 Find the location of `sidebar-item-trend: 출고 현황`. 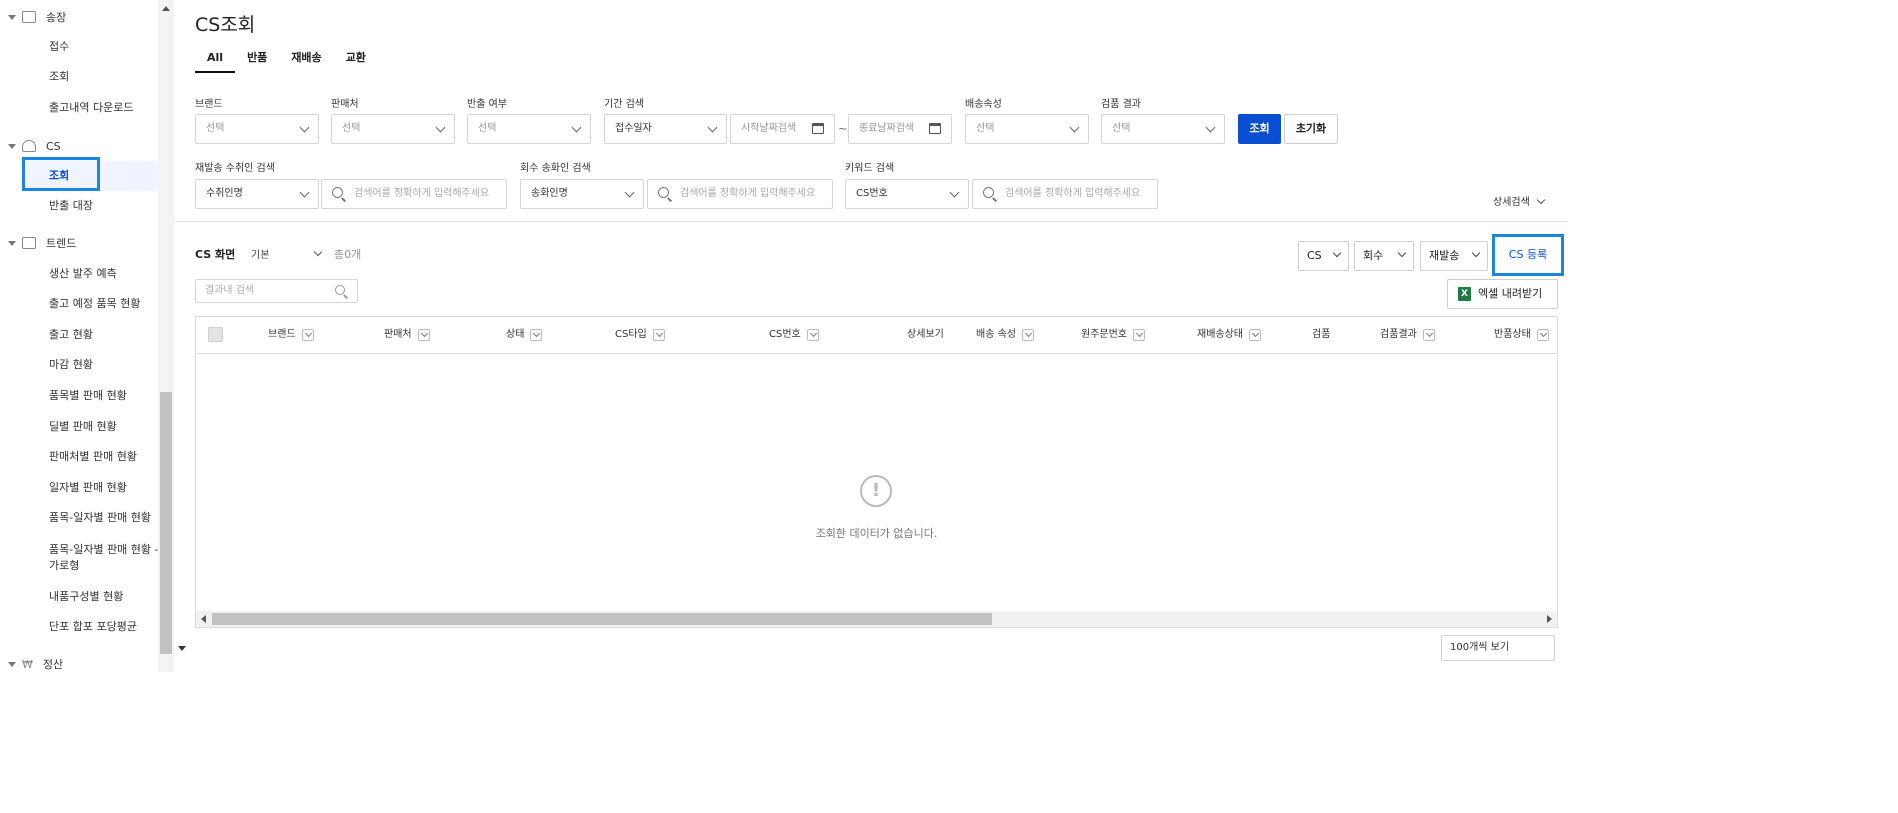

sidebar-item-trend: 출고 현황 is located at coordinates (71, 335).